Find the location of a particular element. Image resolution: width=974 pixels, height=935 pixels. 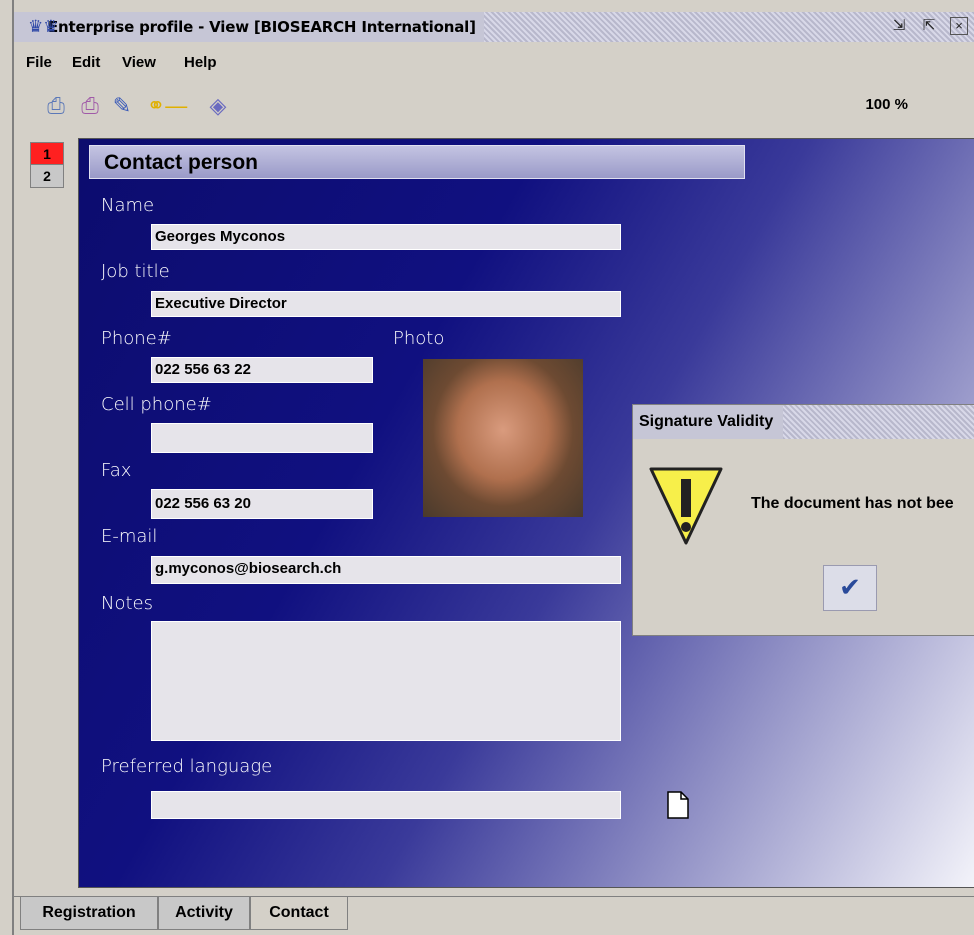

warning-icon is located at coordinates (686, 505).